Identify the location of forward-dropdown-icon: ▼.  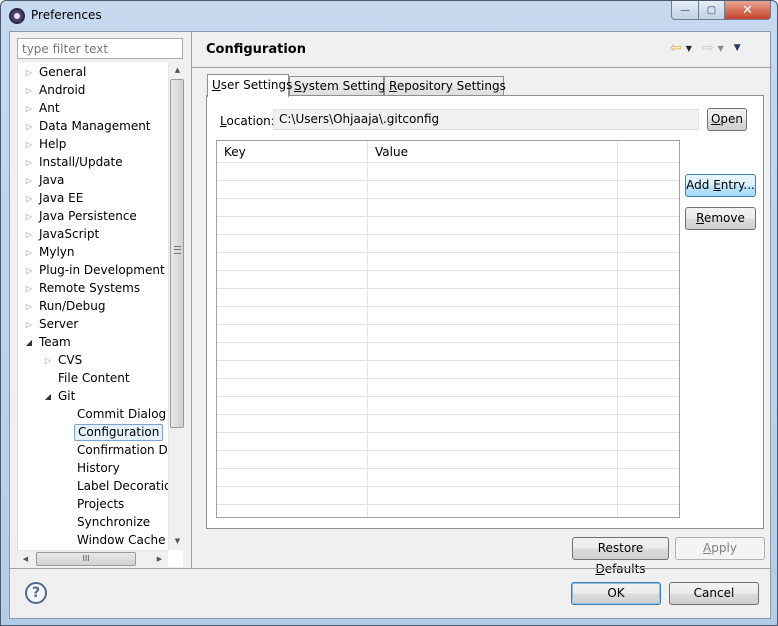
(721, 48).